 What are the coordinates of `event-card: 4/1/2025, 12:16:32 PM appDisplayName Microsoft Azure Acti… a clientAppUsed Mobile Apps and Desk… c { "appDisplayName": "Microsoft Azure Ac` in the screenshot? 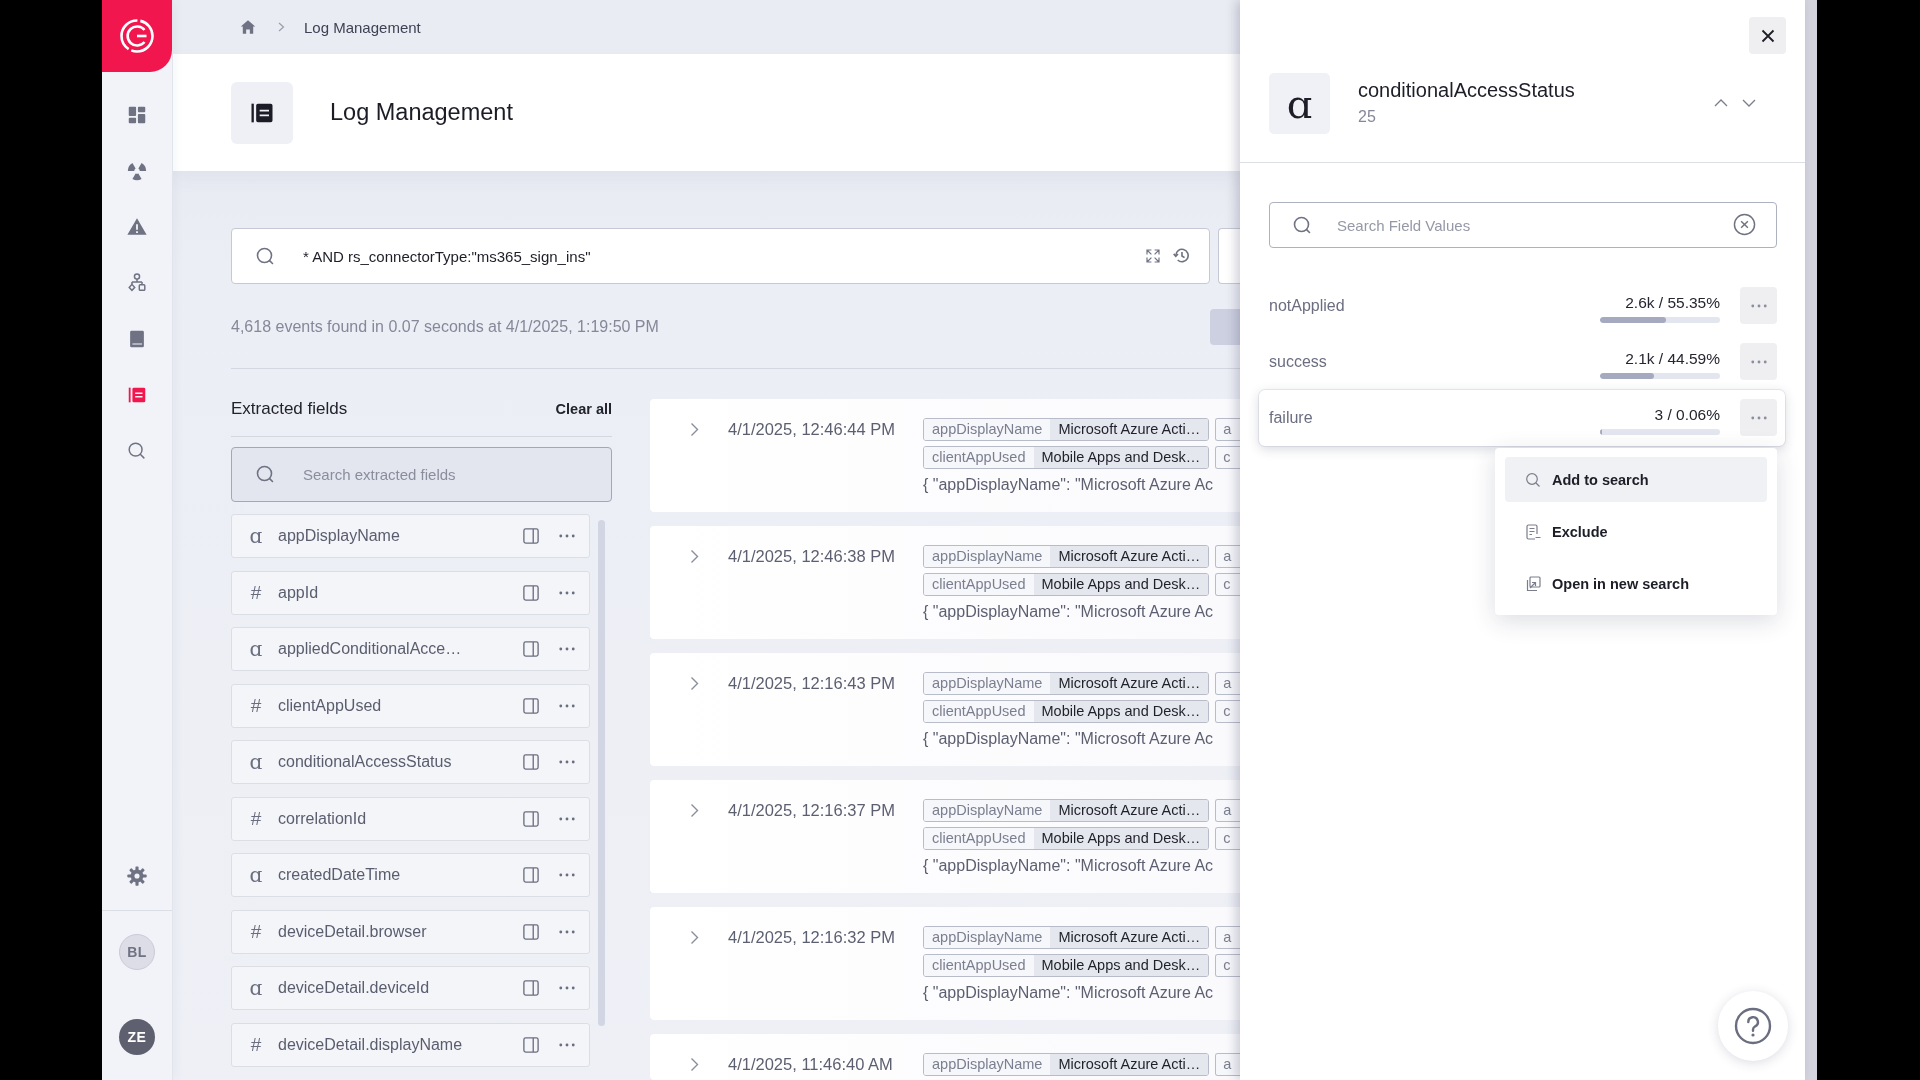 It's located at (945, 963).